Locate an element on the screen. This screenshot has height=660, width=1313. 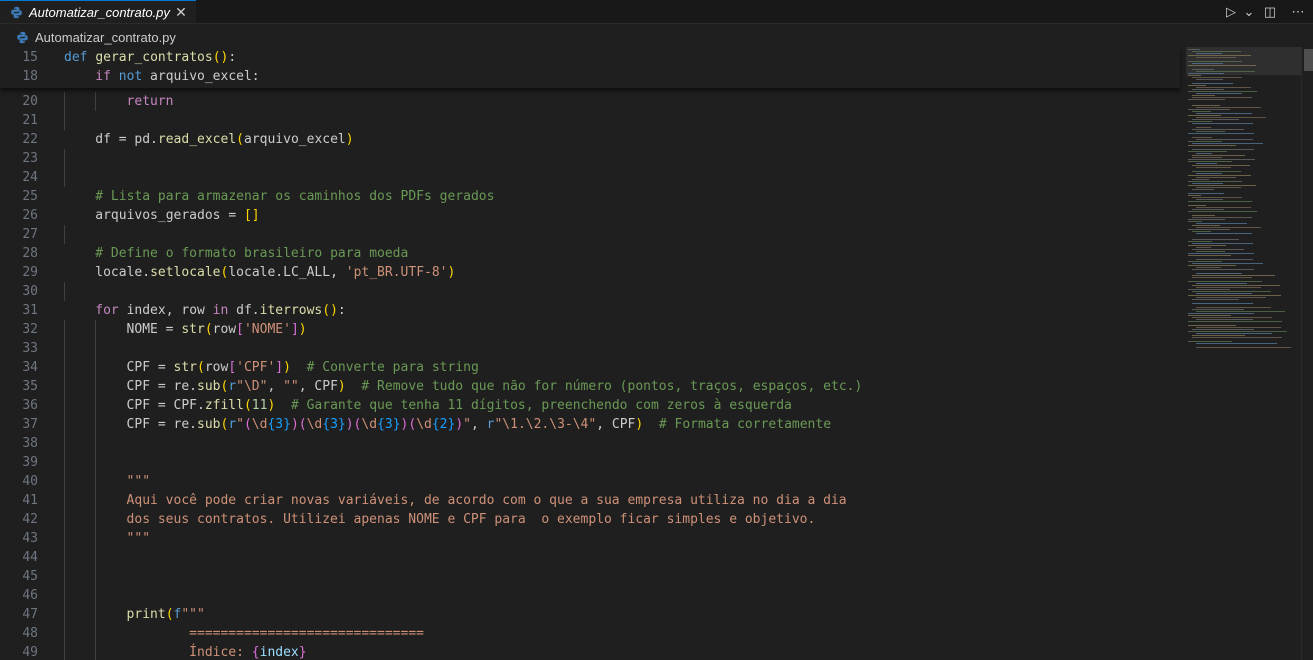
code-line: 39 is located at coordinates (590, 462).